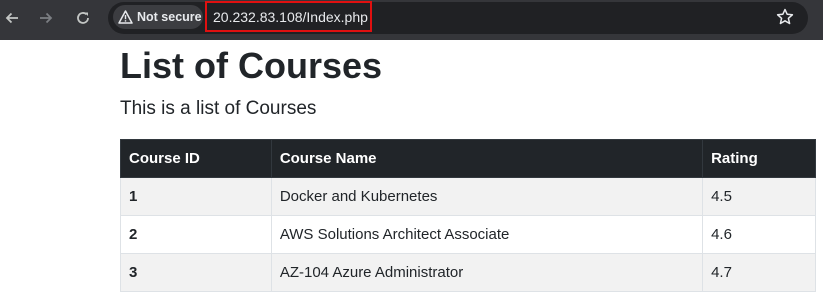 This screenshot has height=301, width=823. I want to click on reload-button, so click(83, 18).